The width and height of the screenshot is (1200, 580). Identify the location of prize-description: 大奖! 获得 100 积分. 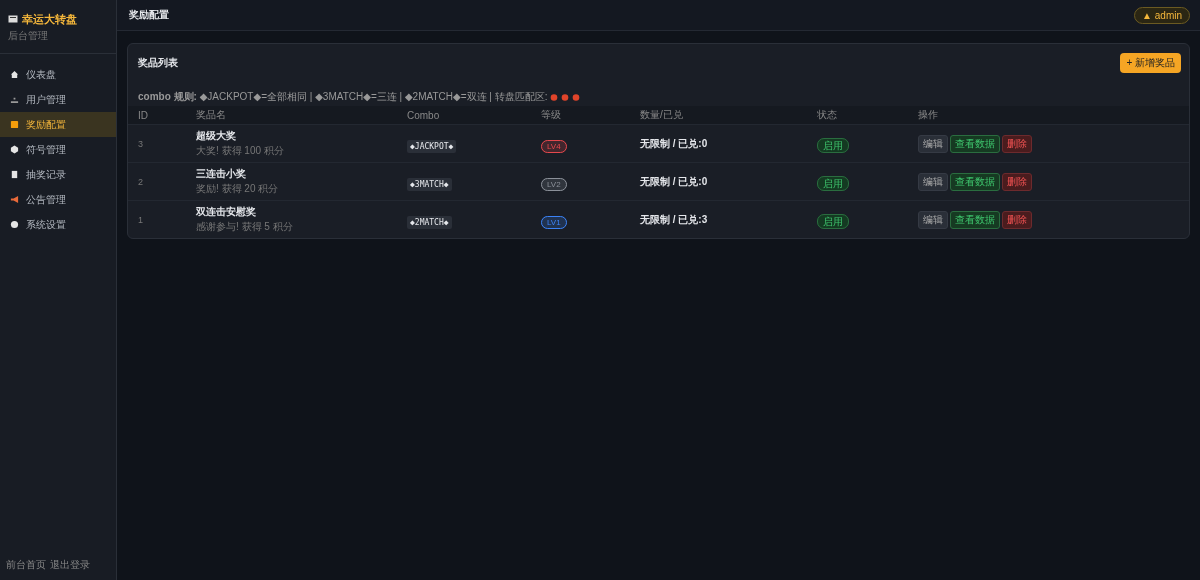
(240, 151).